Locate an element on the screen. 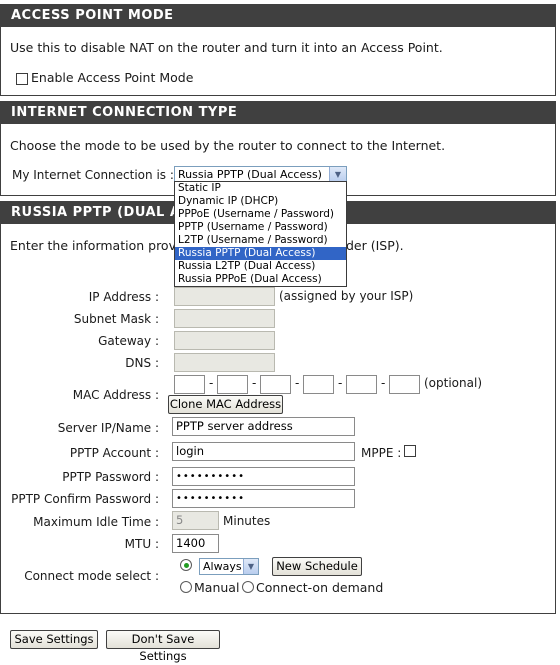 The height and width of the screenshot is (665, 560). gateway-input is located at coordinates (224, 340).